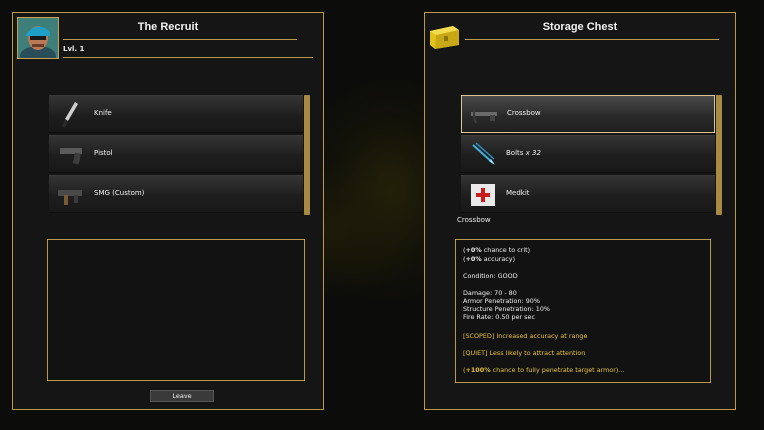 This screenshot has height=430, width=764. Describe the element at coordinates (489, 259) in the screenshot. I see `stat-accuracy: (+0% accuracy)` at that location.